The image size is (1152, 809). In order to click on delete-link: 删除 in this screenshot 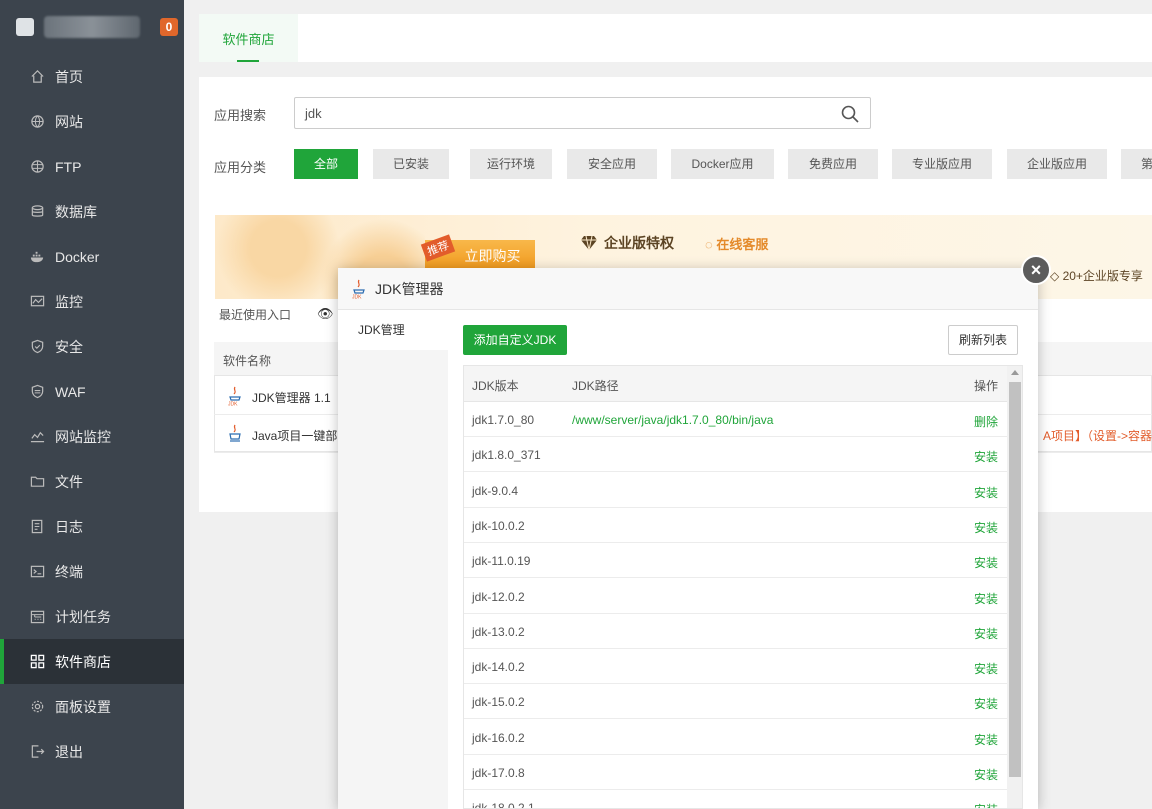, I will do `click(986, 421)`.